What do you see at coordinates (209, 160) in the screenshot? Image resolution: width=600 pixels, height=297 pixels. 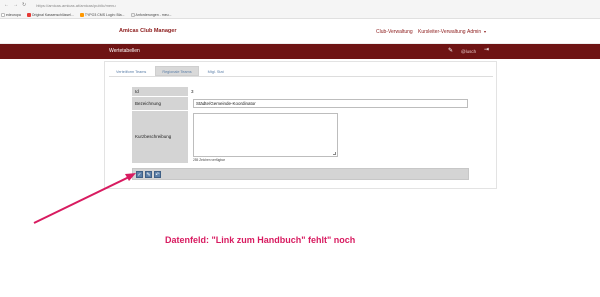 I see `character-count-hint: 255 Zeichen verfügbar` at bounding box center [209, 160].